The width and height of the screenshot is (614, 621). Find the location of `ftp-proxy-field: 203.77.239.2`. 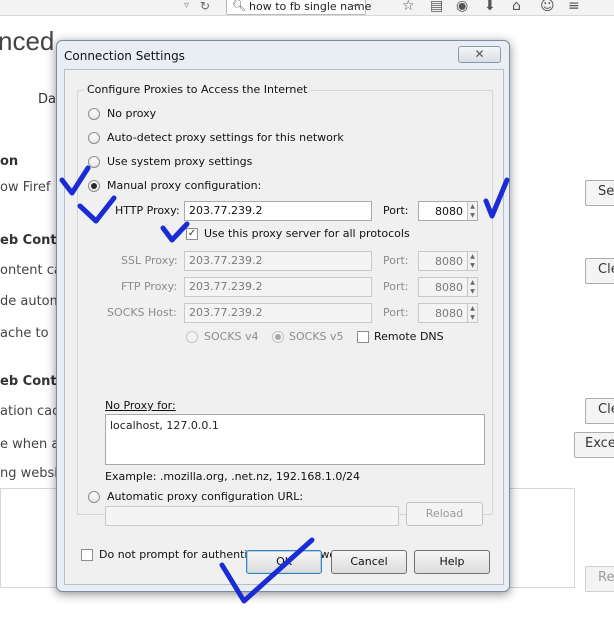

ftp-proxy-field: 203.77.239.2 is located at coordinates (278, 287).